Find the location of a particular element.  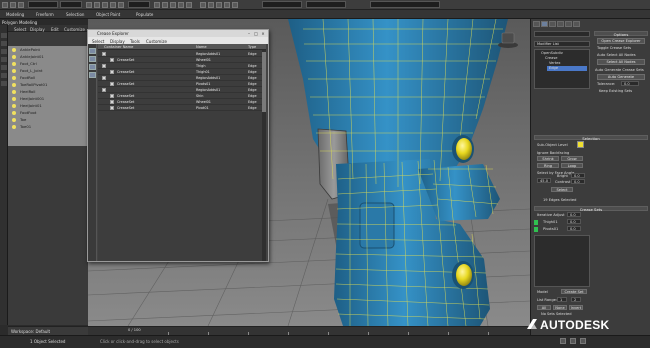

menu-select: Select is located at coordinates (20, 29).